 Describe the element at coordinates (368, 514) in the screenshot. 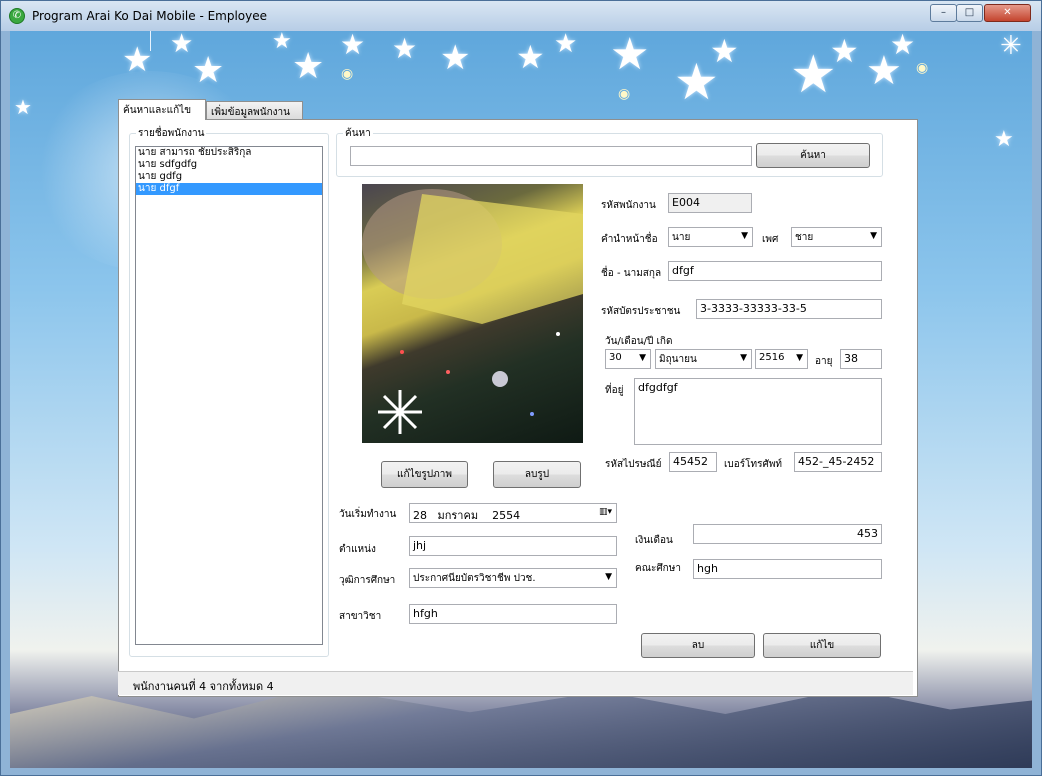

I see `start-date-label: วันเริ่มทำงาน` at that location.